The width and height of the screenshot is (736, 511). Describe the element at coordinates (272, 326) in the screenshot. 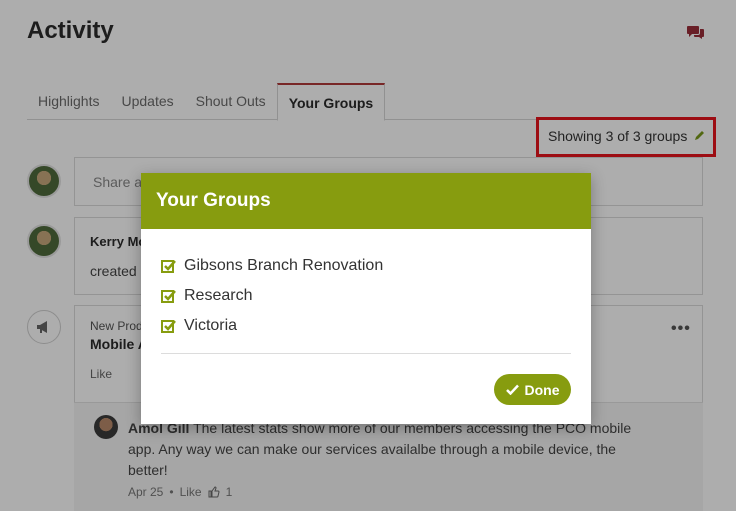

I see `group-option: Victoria` at that location.